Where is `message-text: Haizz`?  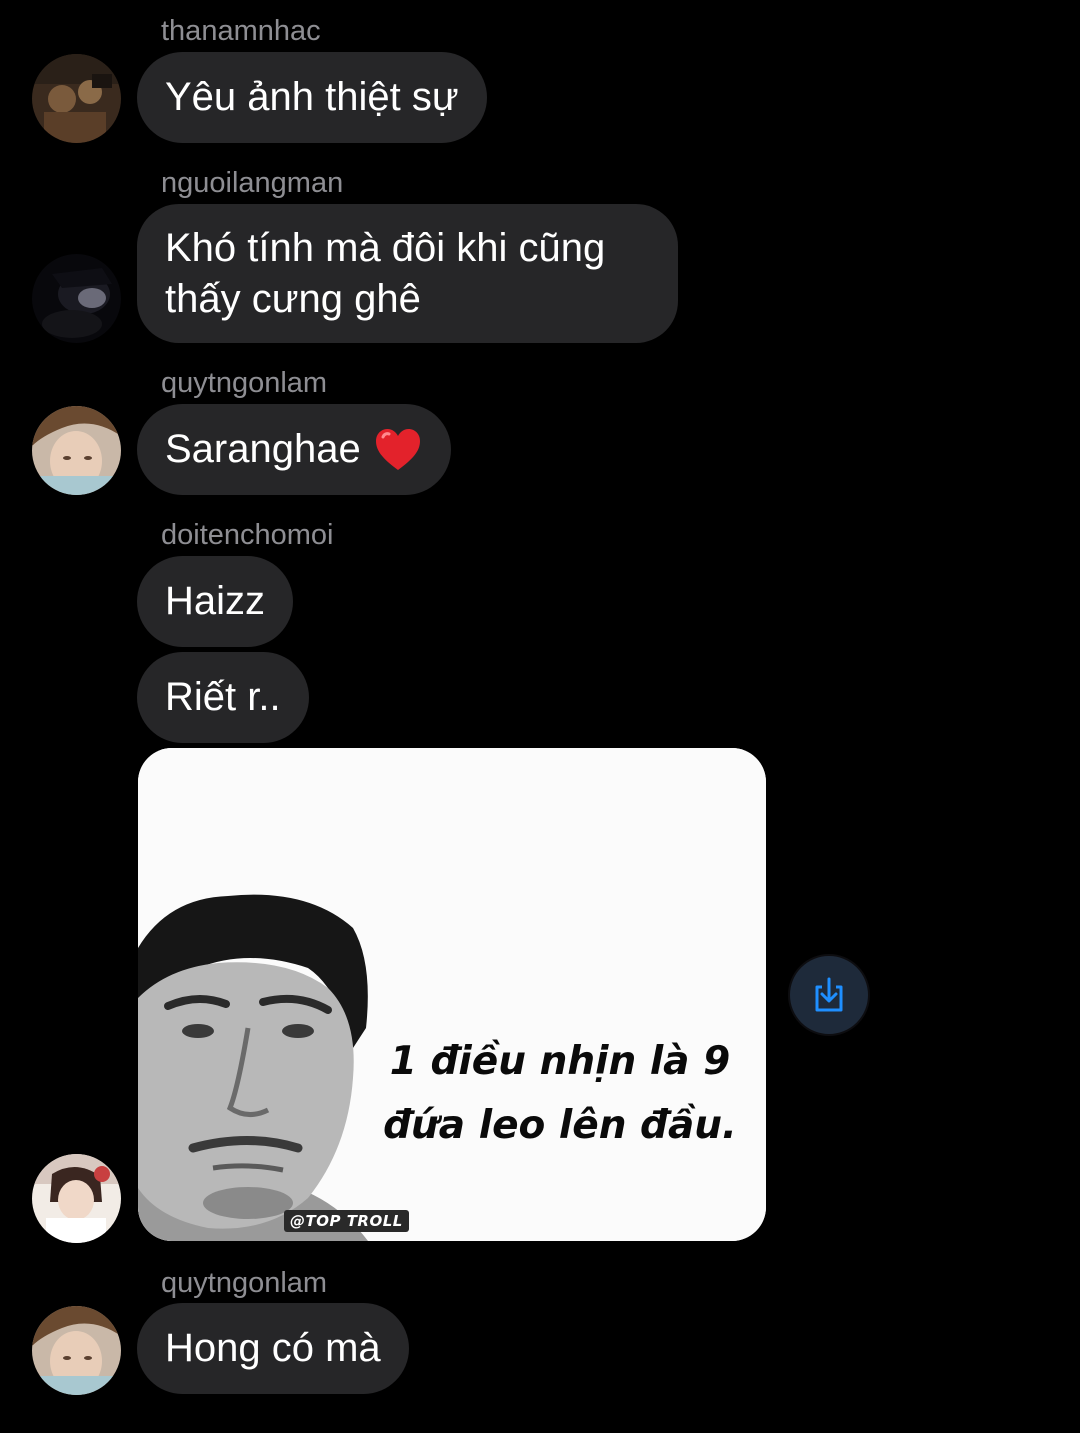 message-text: Haizz is located at coordinates (215, 601).